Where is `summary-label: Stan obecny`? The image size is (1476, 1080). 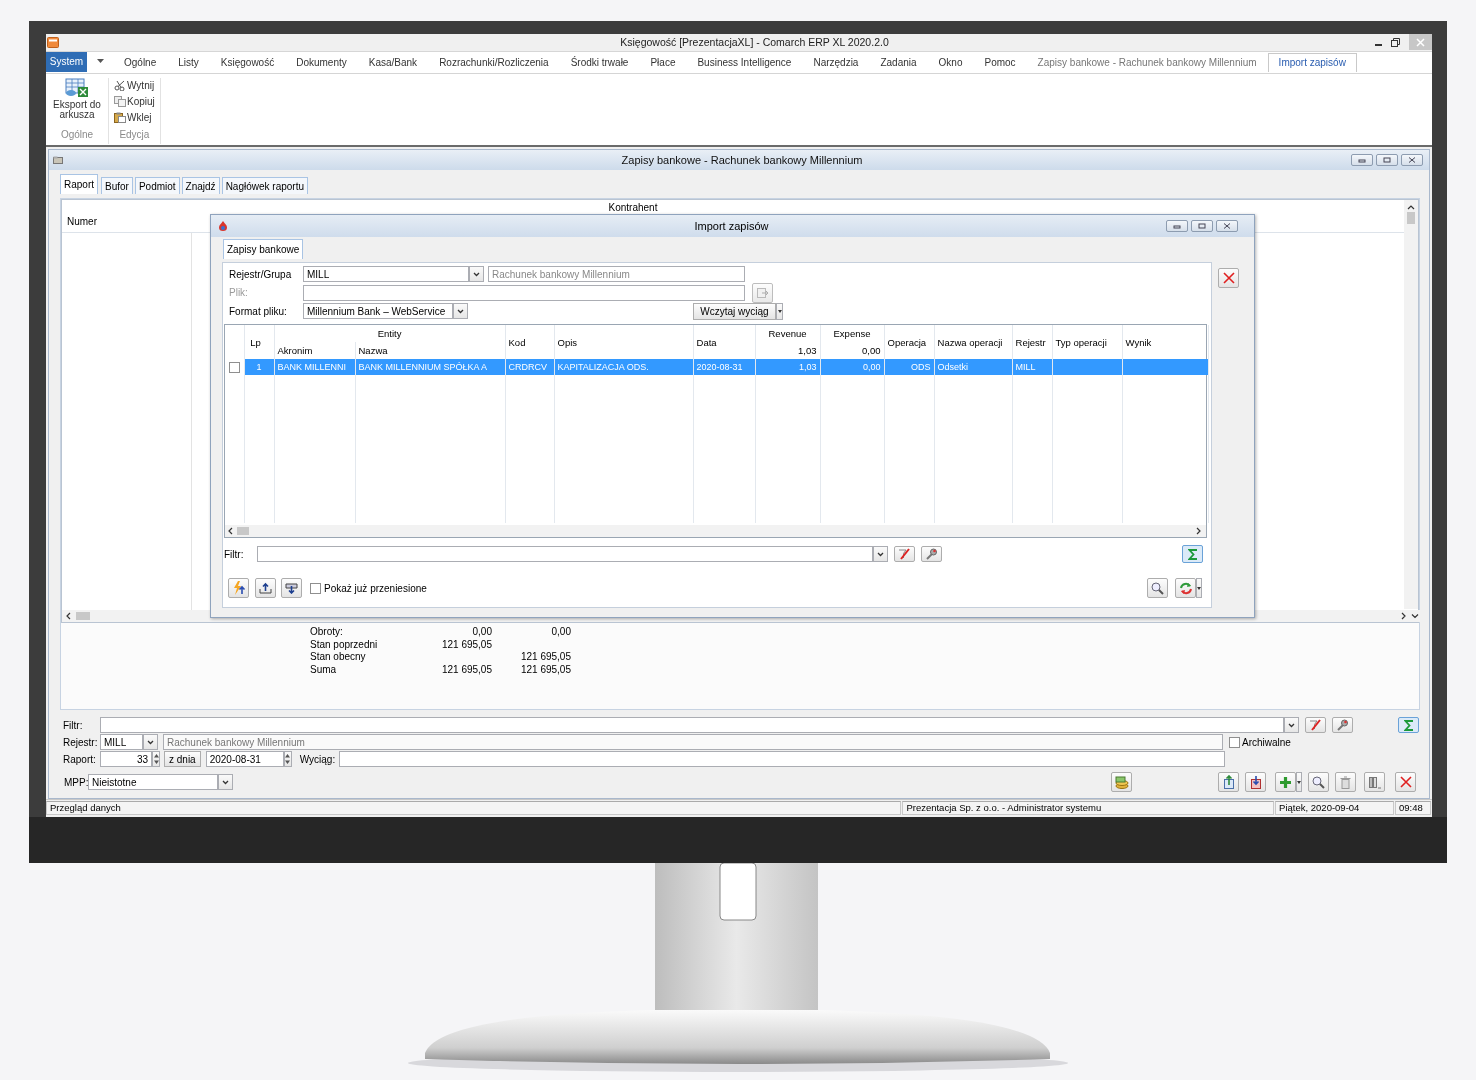 summary-label: Stan obecny is located at coordinates (338, 657).